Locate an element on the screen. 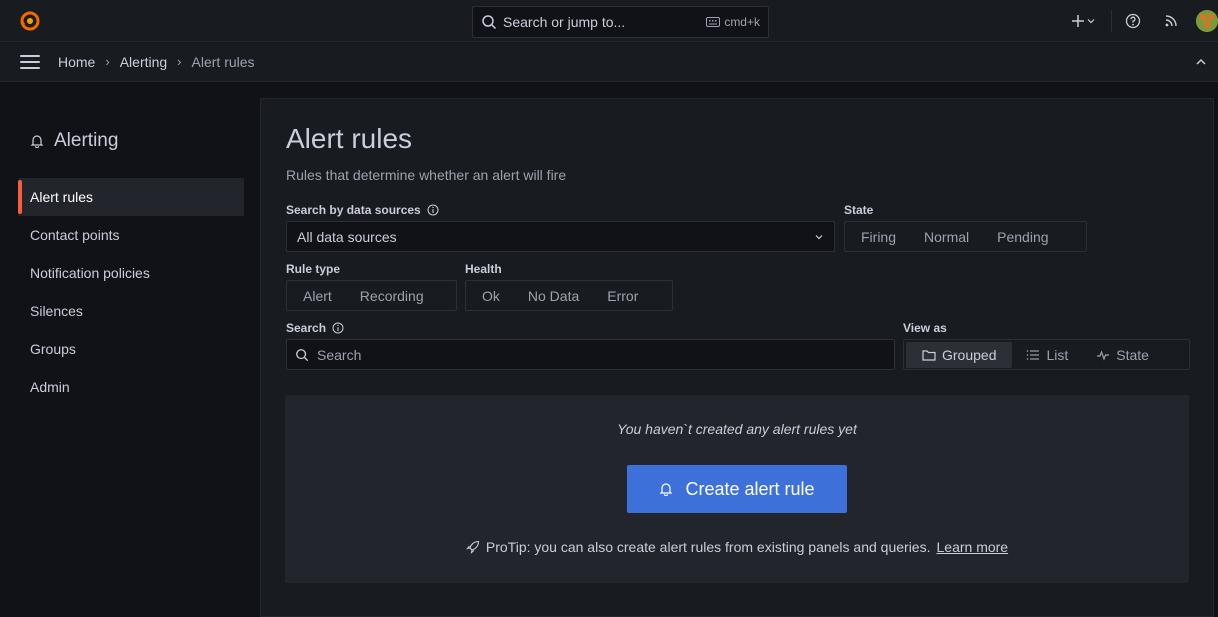 This screenshot has width=1218, height=617. view-as-option-list: List is located at coordinates (1047, 355).